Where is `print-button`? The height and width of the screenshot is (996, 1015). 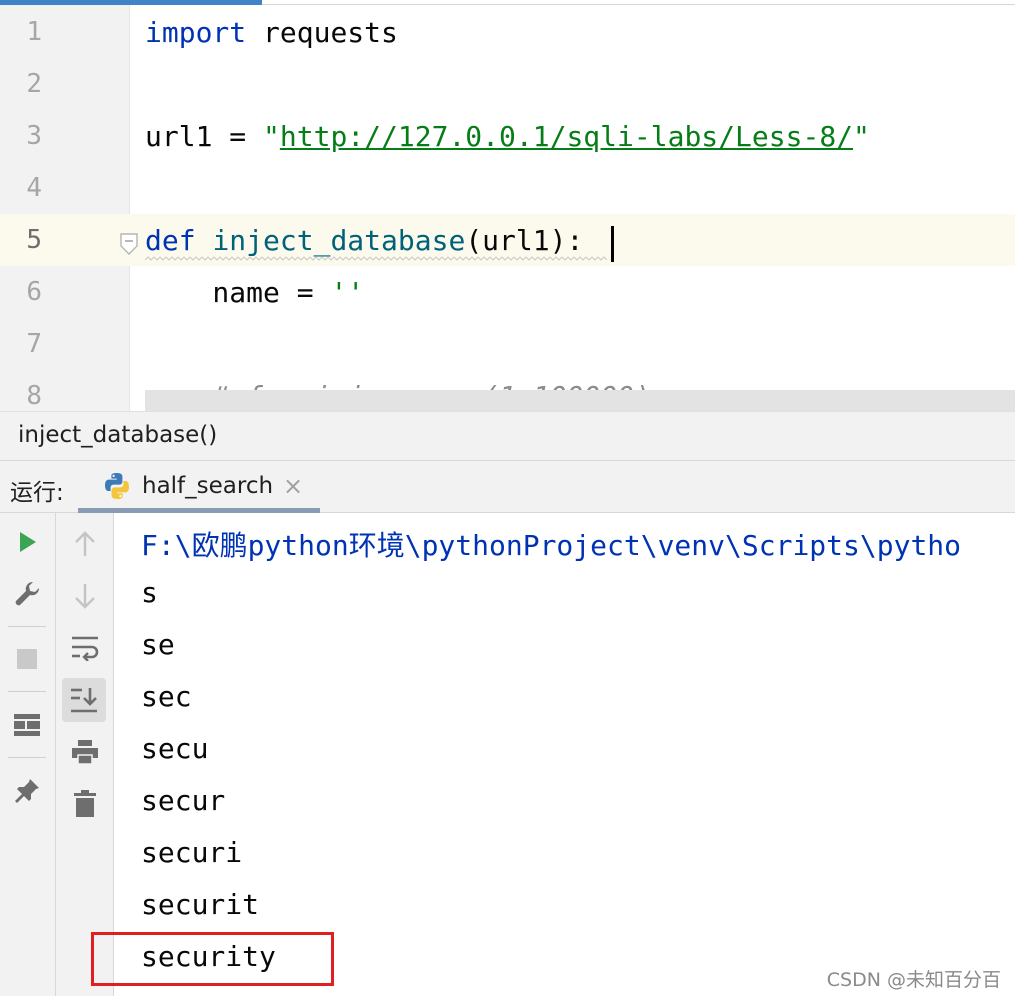 print-button is located at coordinates (85, 752).